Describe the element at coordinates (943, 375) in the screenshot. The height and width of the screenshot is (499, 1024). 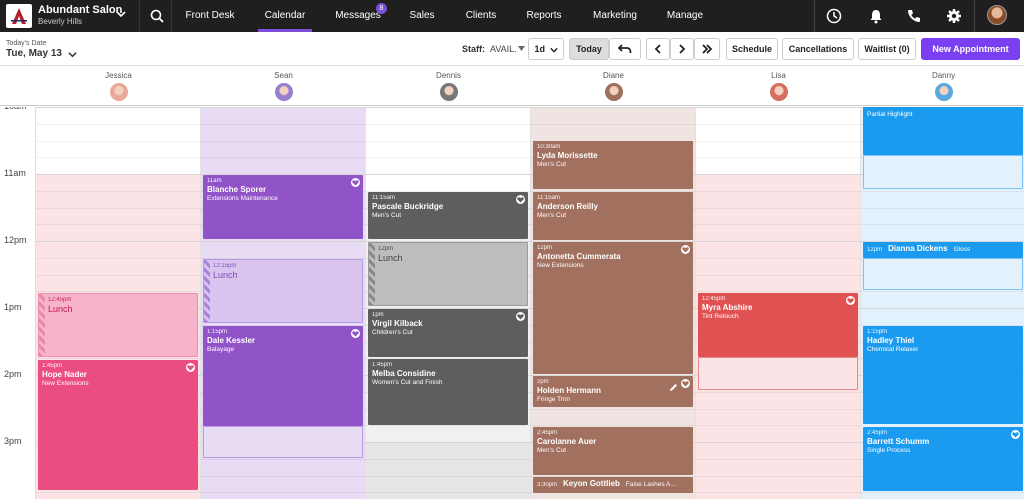
I see `appointment-card: 1:15pm Hadley Thiel Chemical Relaxer` at that location.